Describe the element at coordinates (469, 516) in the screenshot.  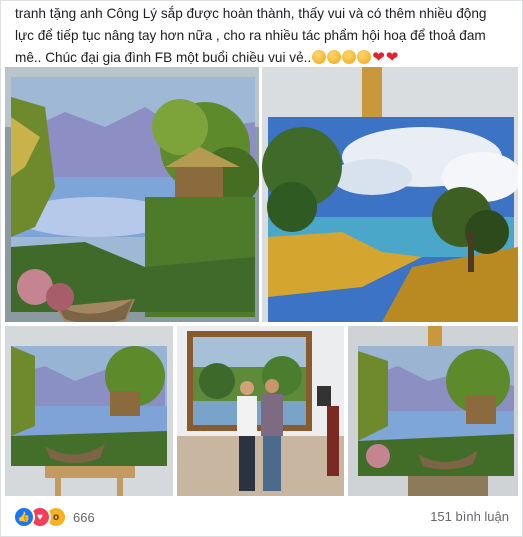
I see `comment-count-link: 151 bình luận` at that location.